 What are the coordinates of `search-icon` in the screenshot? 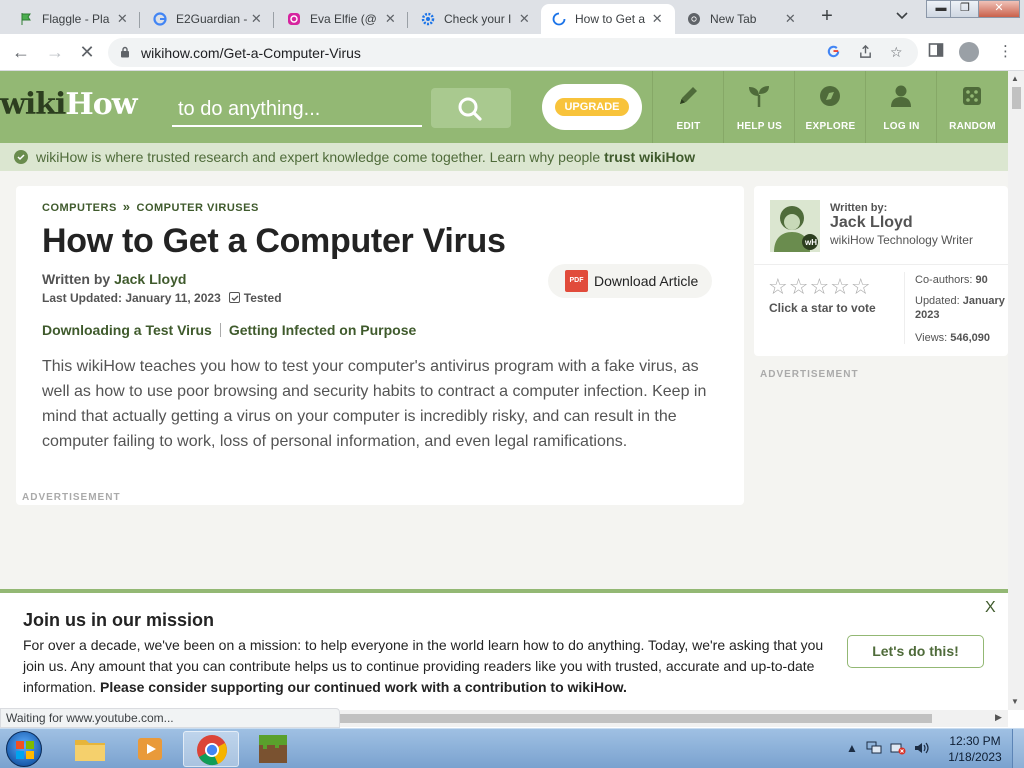 It's located at (470, 109).